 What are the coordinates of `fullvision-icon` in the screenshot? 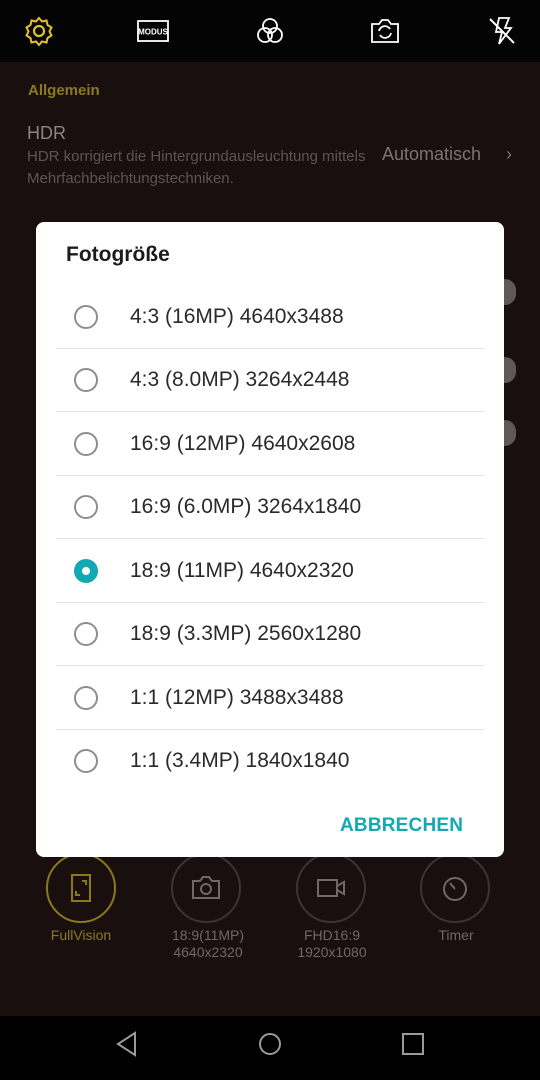 It's located at (81, 888).